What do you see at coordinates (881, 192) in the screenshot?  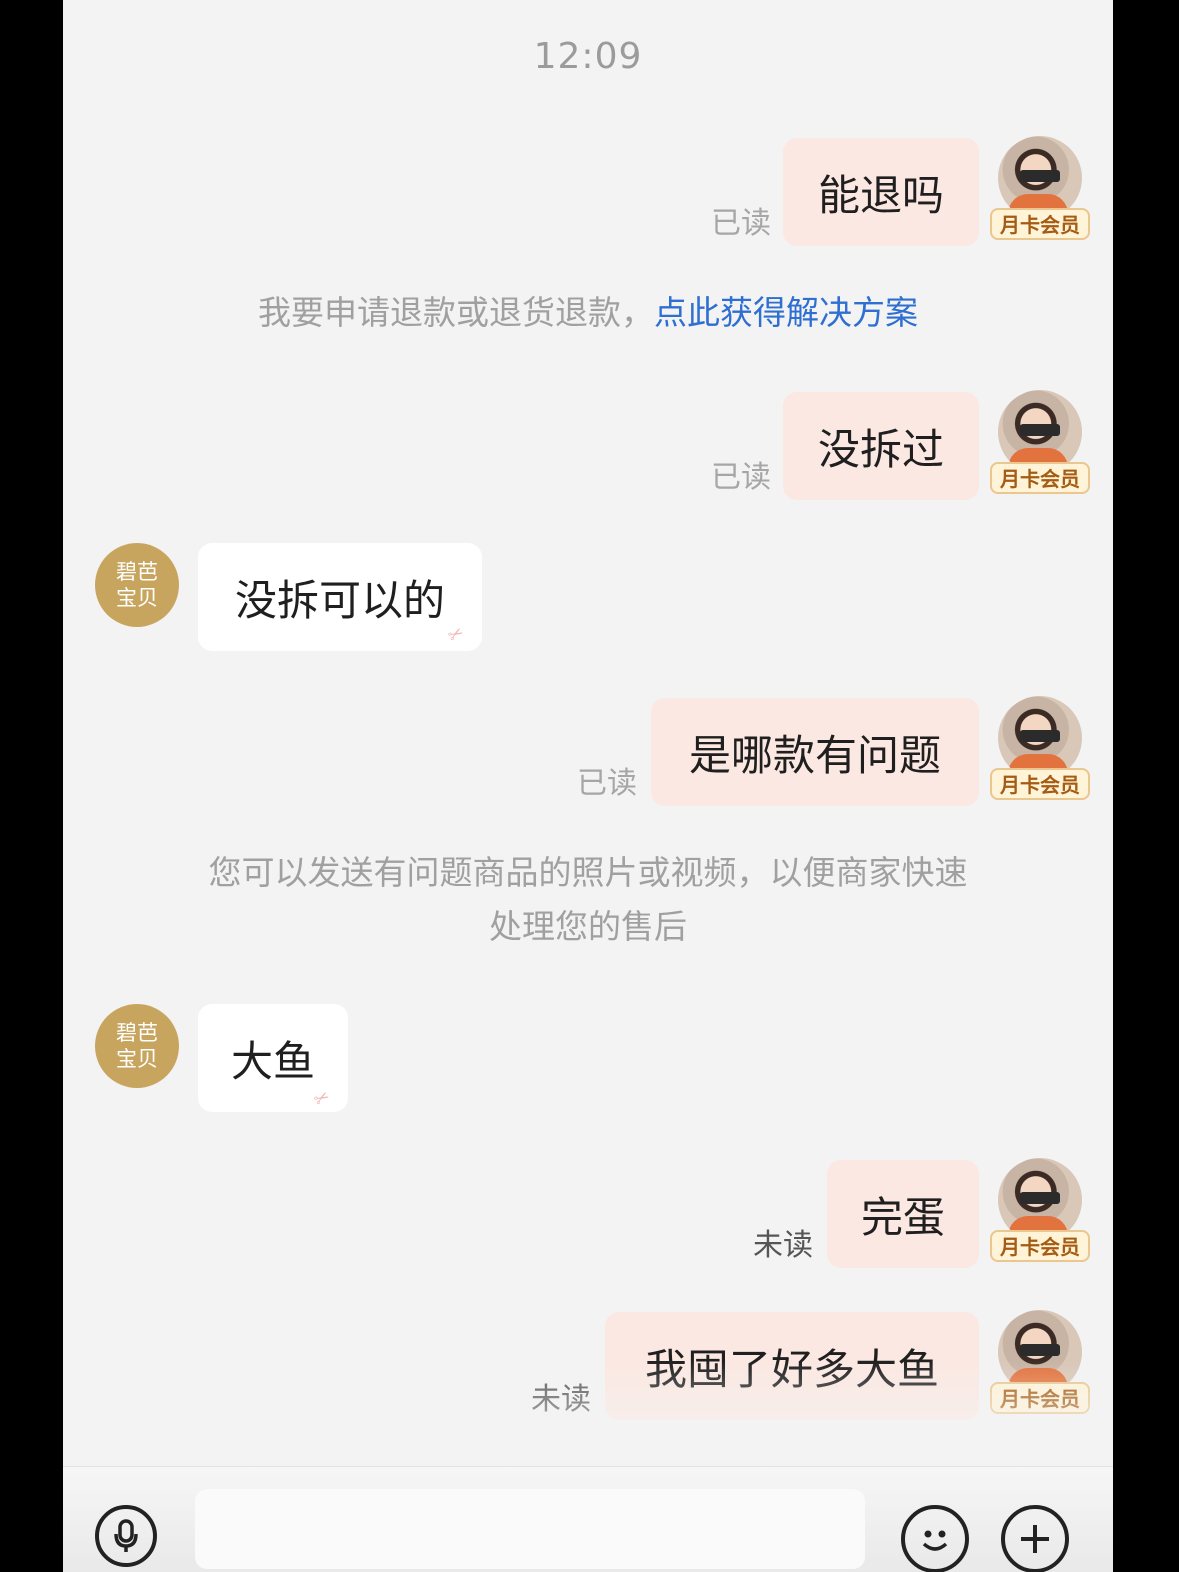 I see `my-message-bubble: 能退吗` at bounding box center [881, 192].